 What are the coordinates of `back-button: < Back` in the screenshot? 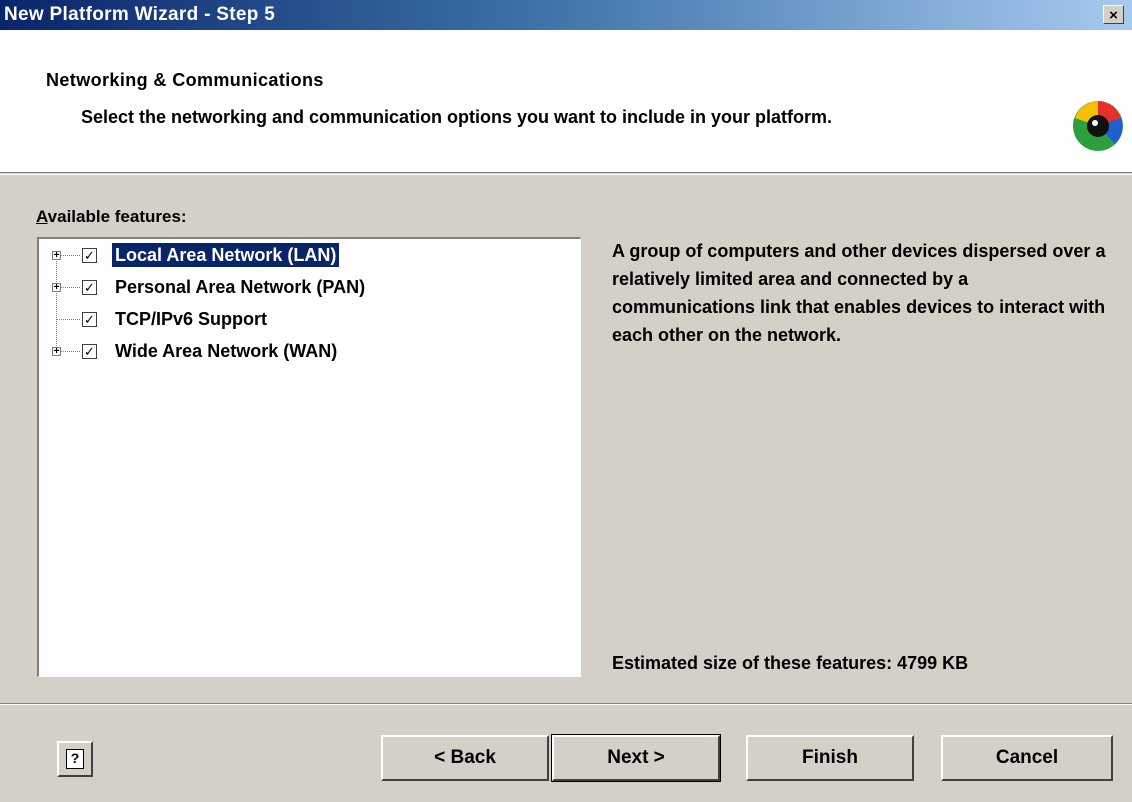 It's located at (465, 758).